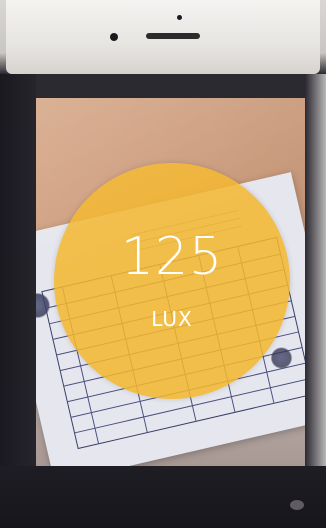 The height and width of the screenshot is (528, 326). Describe the element at coordinates (179, 17) in the screenshot. I see `proximity-sensor-icon` at that location.